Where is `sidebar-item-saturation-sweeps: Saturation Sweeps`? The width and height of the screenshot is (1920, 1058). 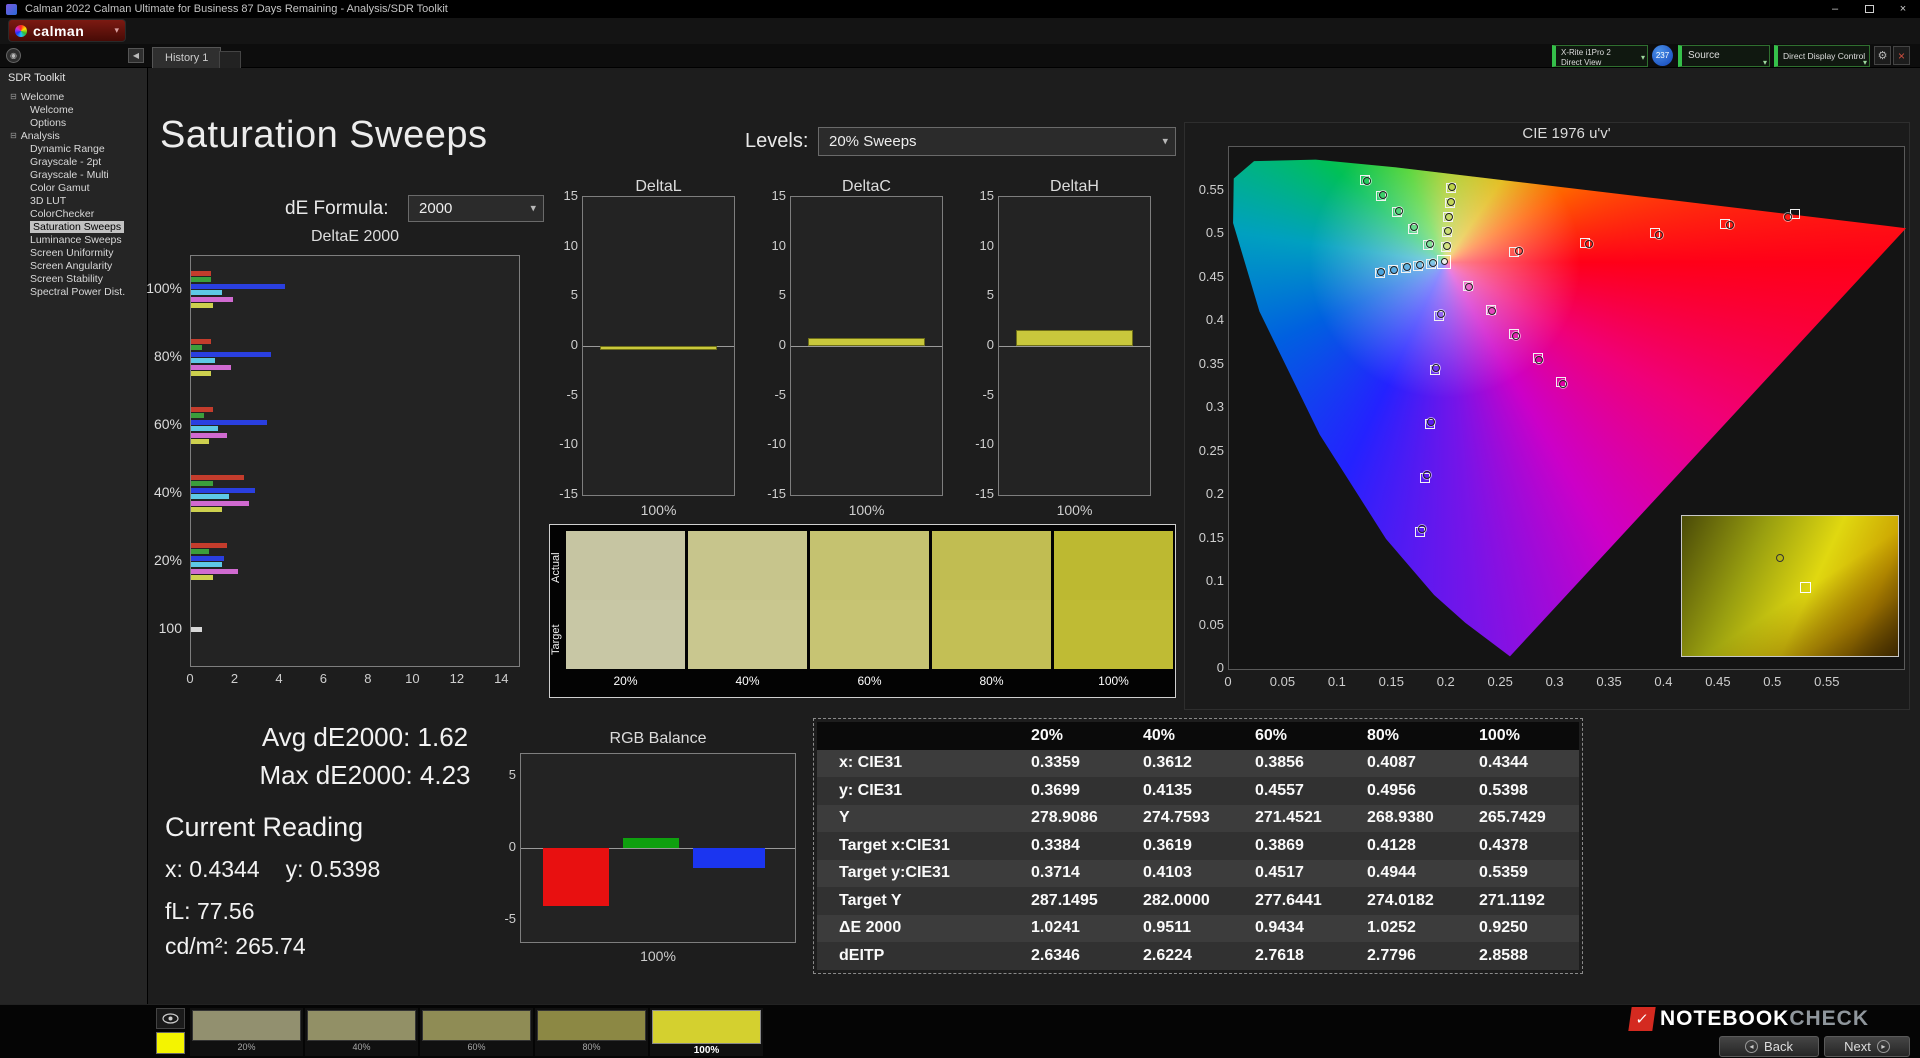 sidebar-item-saturation-sweeps: Saturation Sweeps is located at coordinates (74, 226).